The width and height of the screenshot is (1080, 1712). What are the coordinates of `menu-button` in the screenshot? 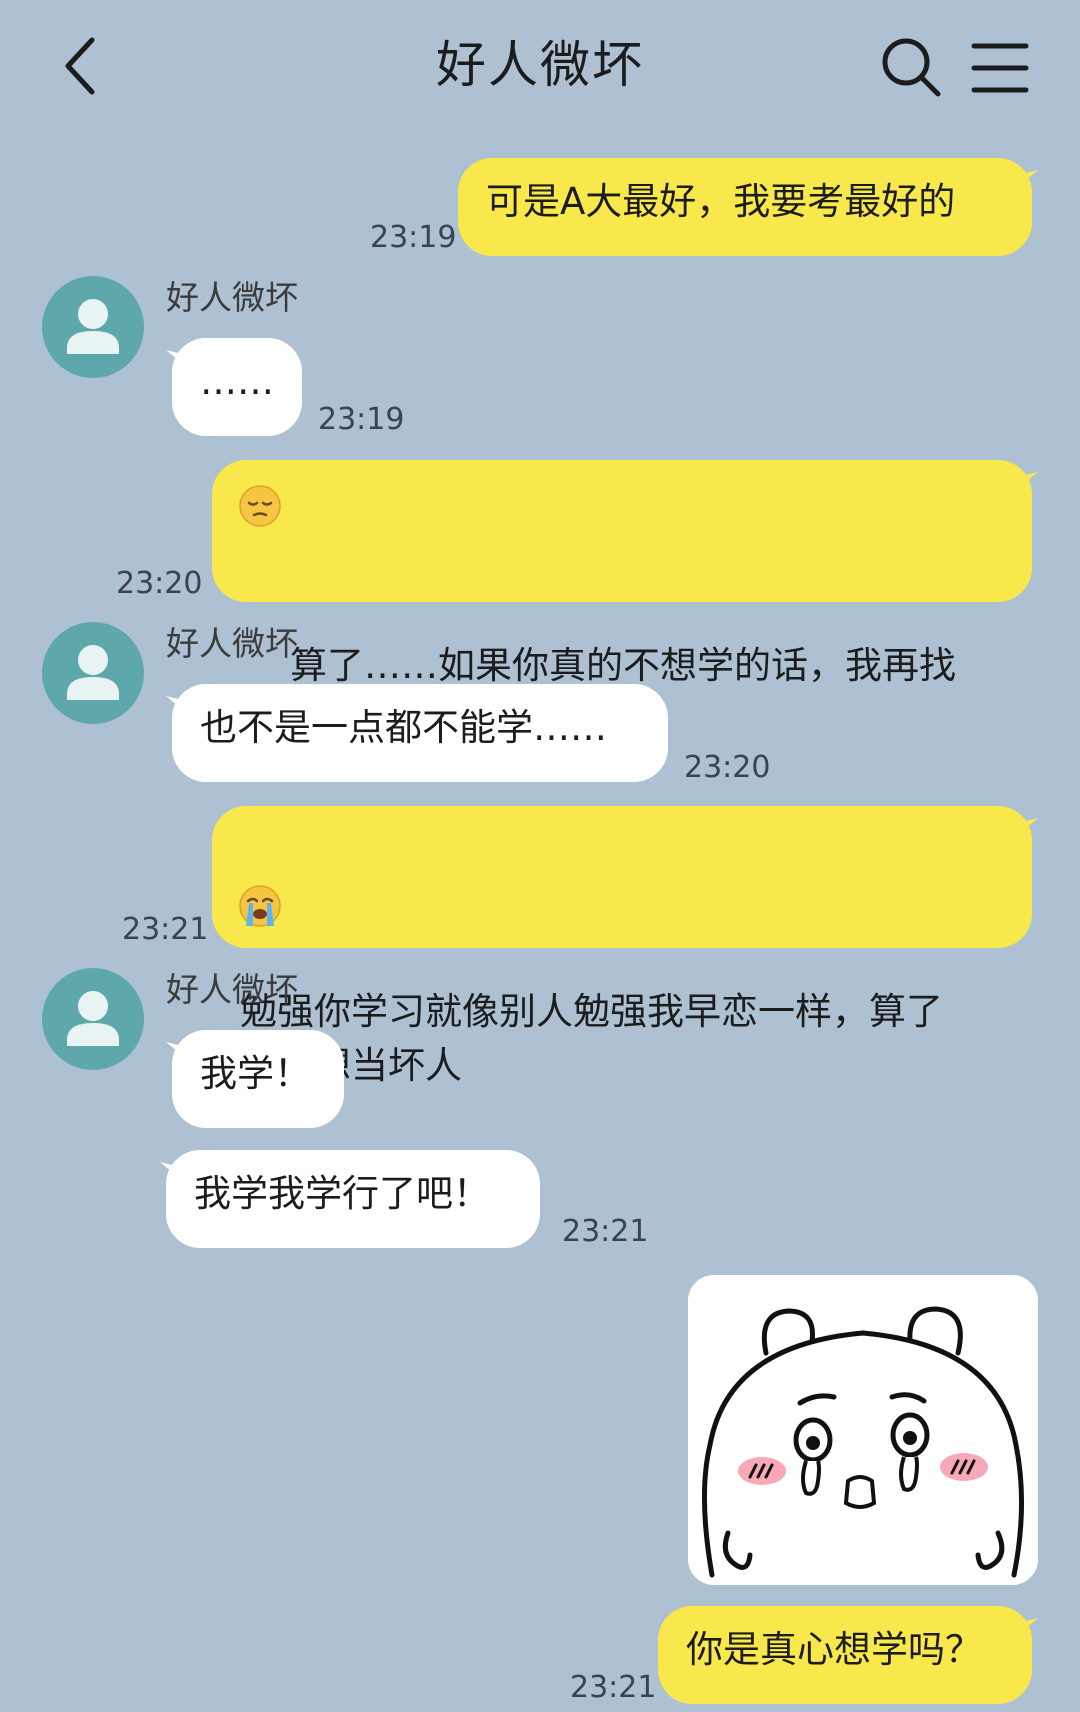 It's located at (1000, 68).